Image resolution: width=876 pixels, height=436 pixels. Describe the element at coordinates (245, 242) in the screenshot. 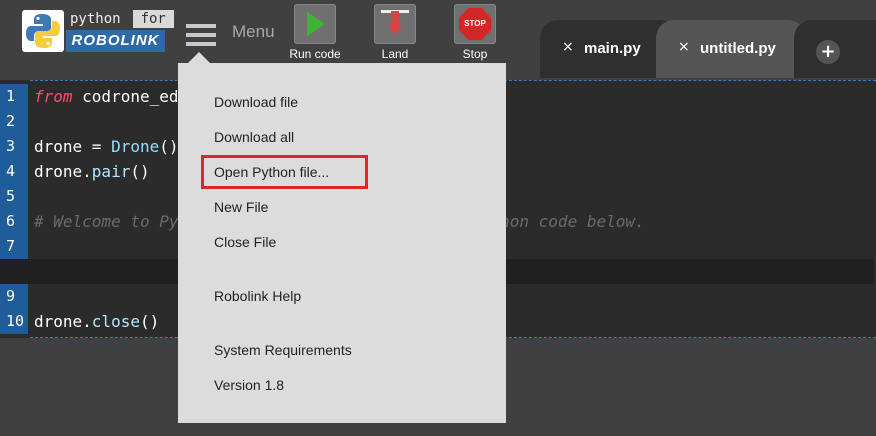

I see `menu-item-close-file: Close File` at that location.